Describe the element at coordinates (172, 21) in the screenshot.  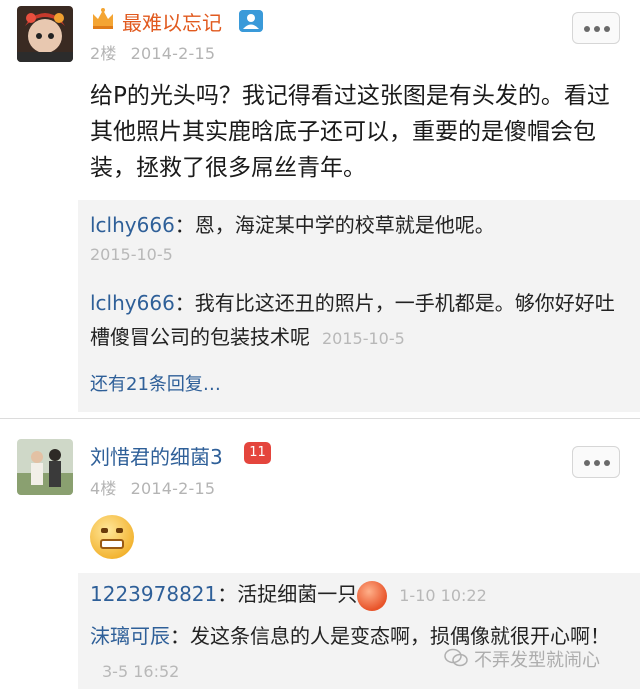
I see `username: 最难以忘记` at that location.